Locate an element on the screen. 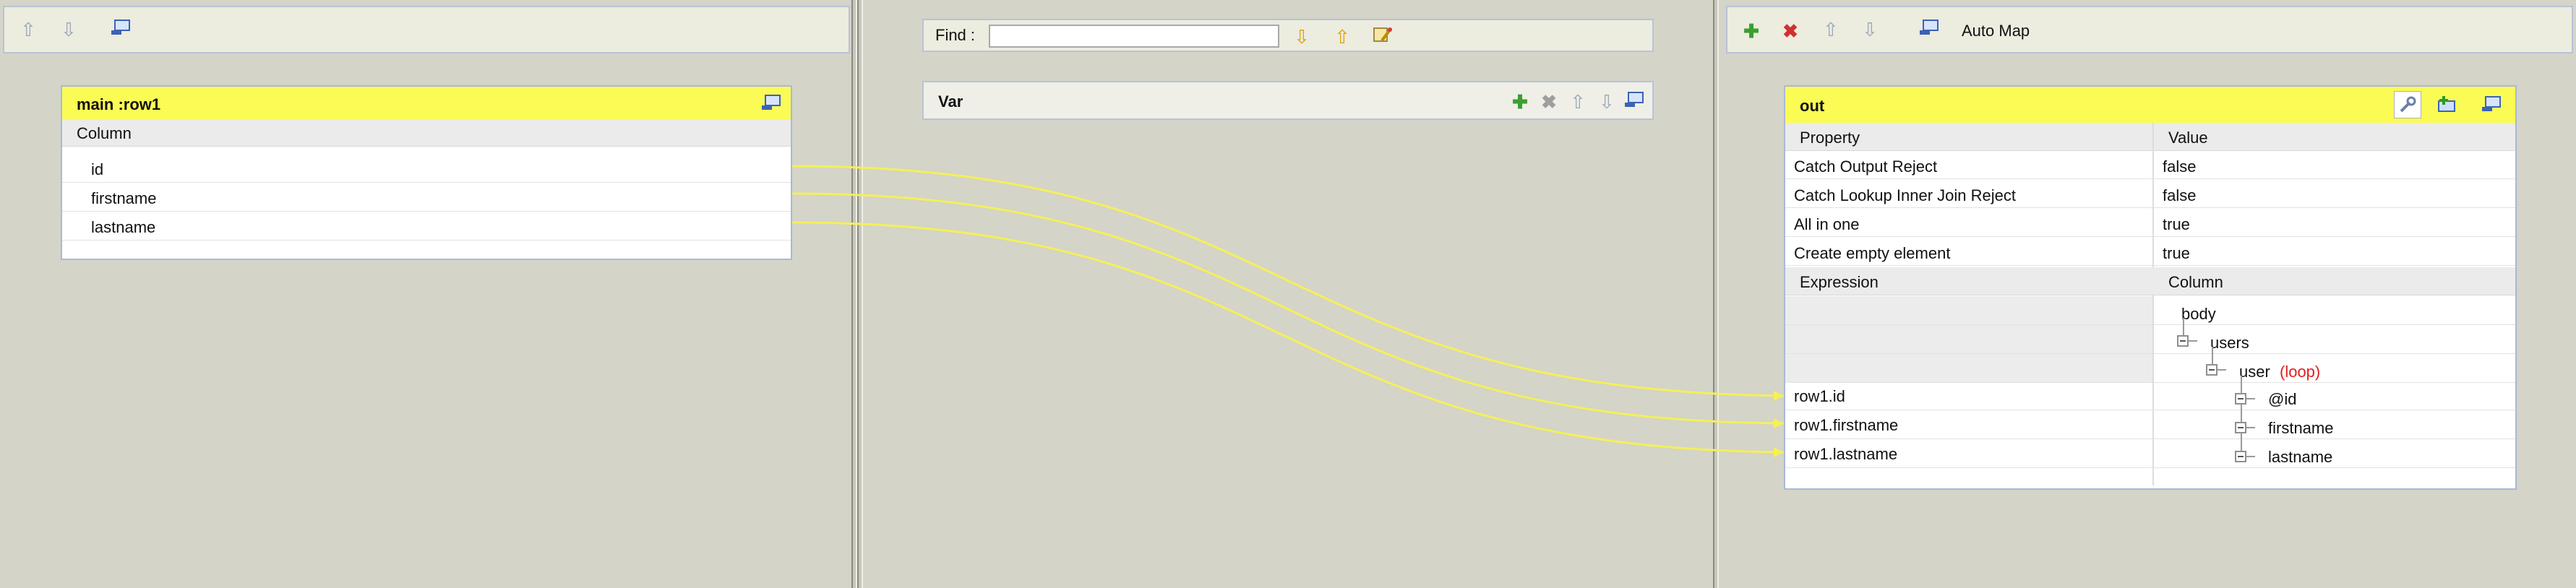 Image resolution: width=2576 pixels, height=588 pixels. tree-node-users: users is located at coordinates (2230, 343).